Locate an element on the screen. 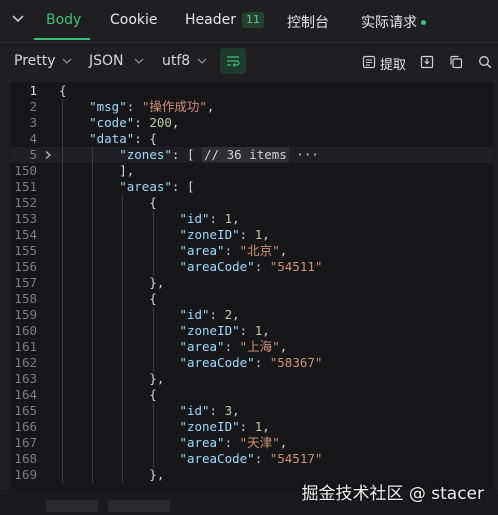  code-line: 168 "areaCode": "54517" is located at coordinates (252, 459).